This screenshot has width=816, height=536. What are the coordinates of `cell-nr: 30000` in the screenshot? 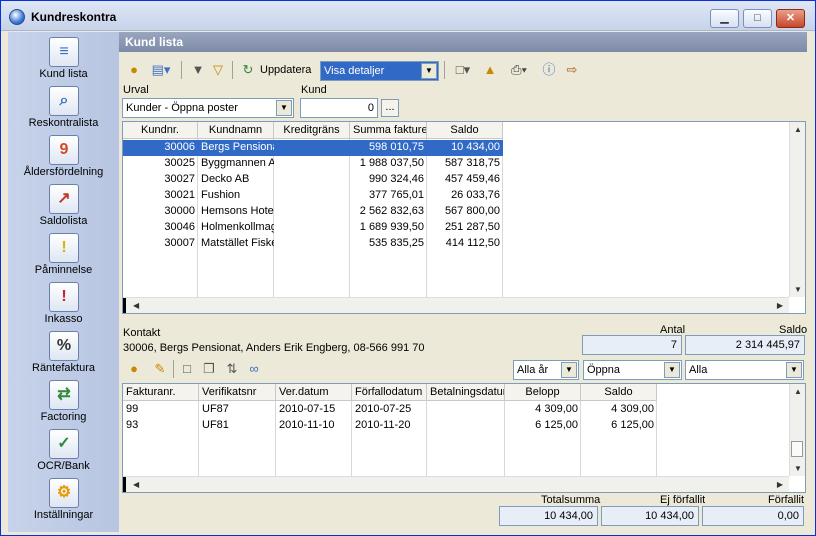 It's located at (179, 211).